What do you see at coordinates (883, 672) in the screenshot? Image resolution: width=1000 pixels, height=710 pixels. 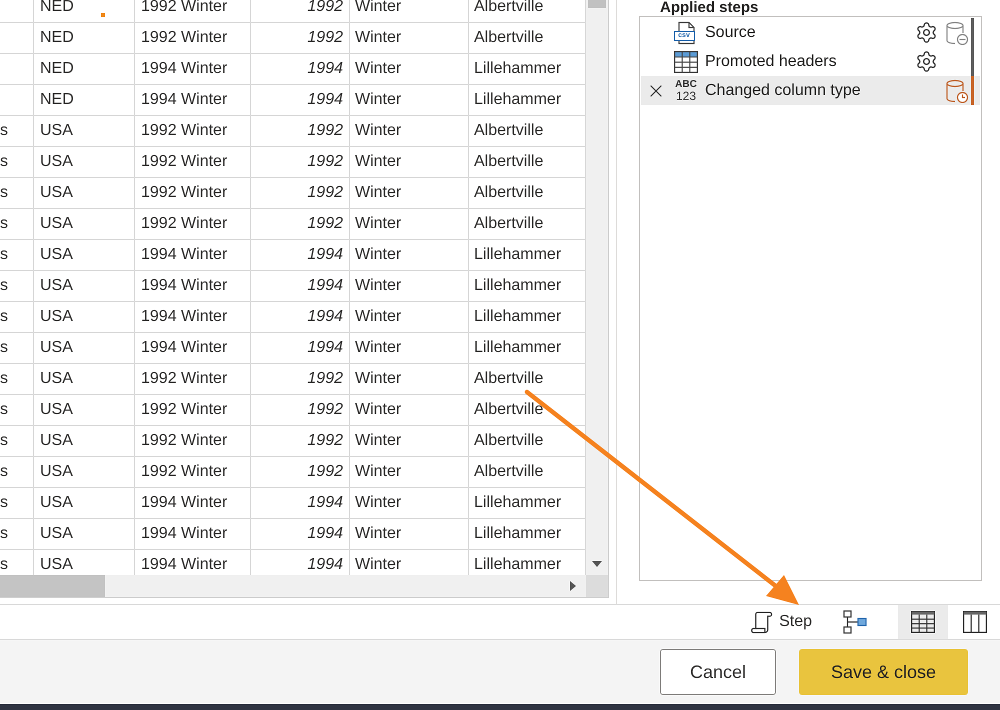 I see `save-close-button: Save & close` at bounding box center [883, 672].